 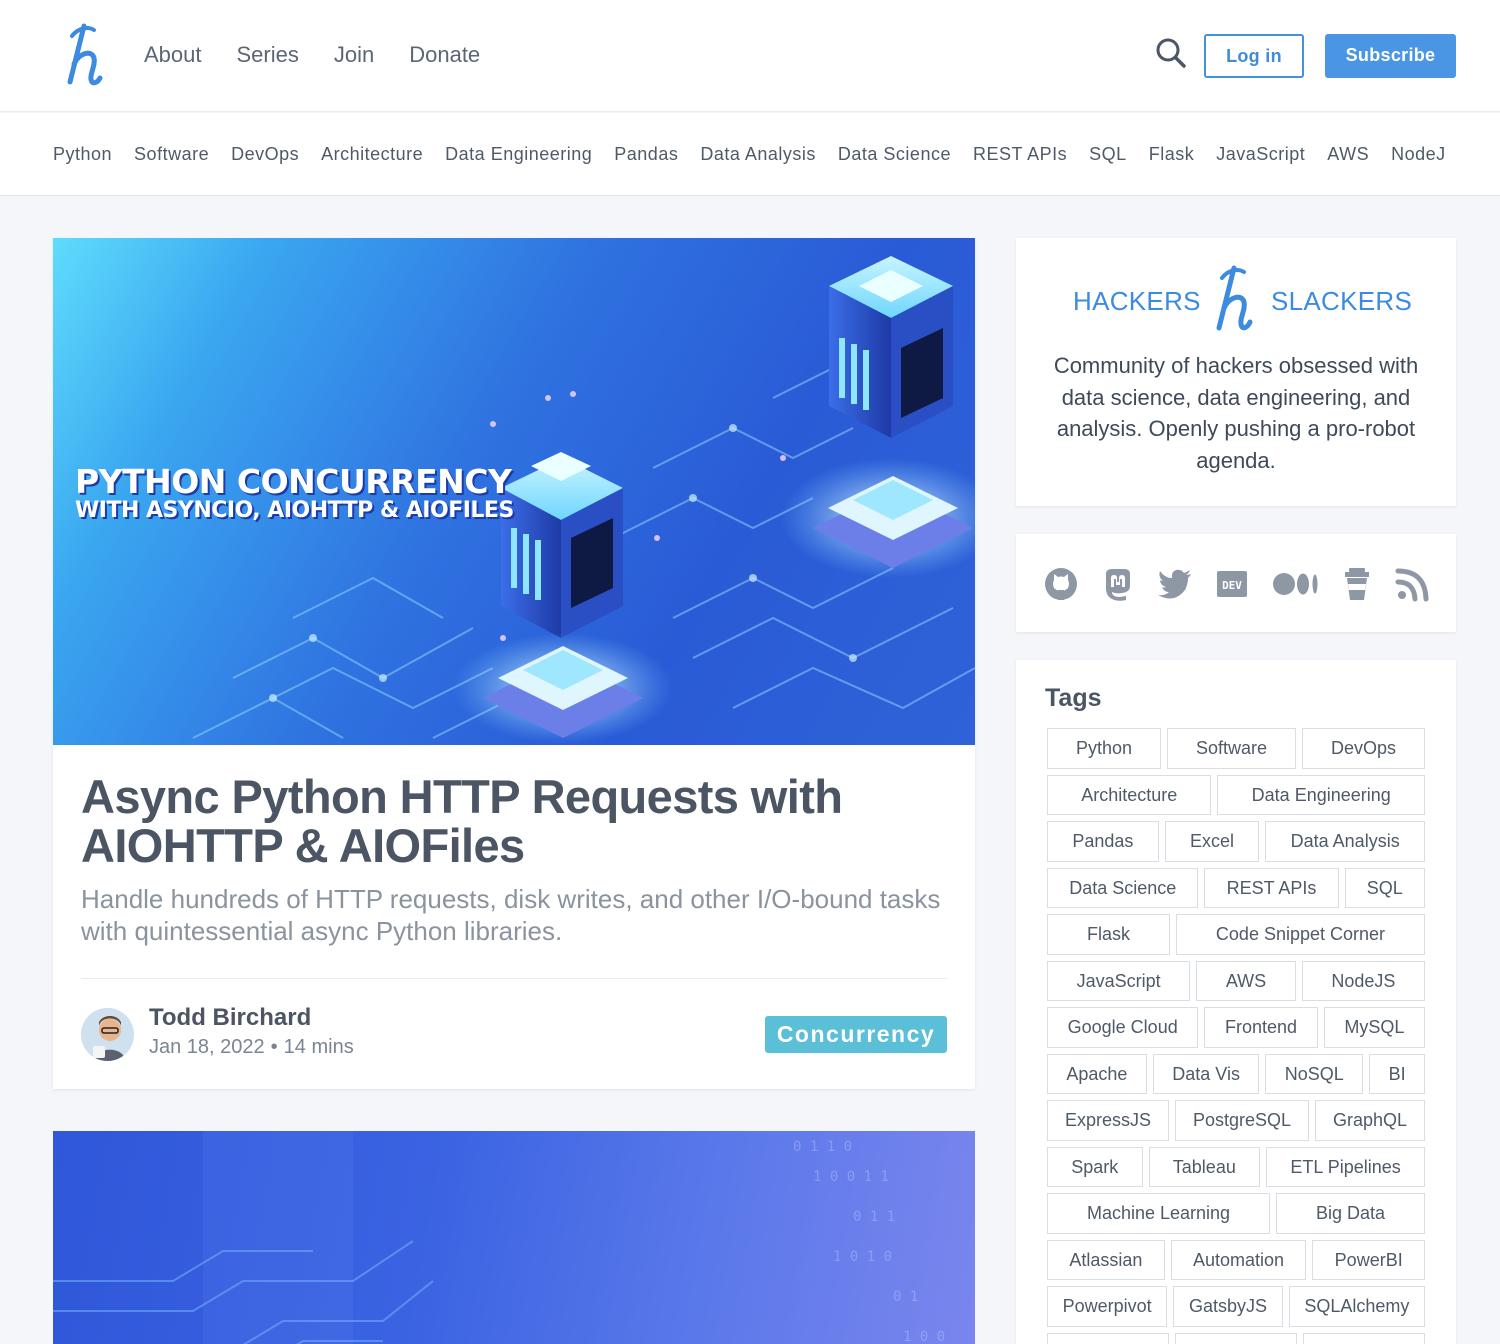 What do you see at coordinates (1385, 887) in the screenshot?
I see `tag-chip: SQL` at bounding box center [1385, 887].